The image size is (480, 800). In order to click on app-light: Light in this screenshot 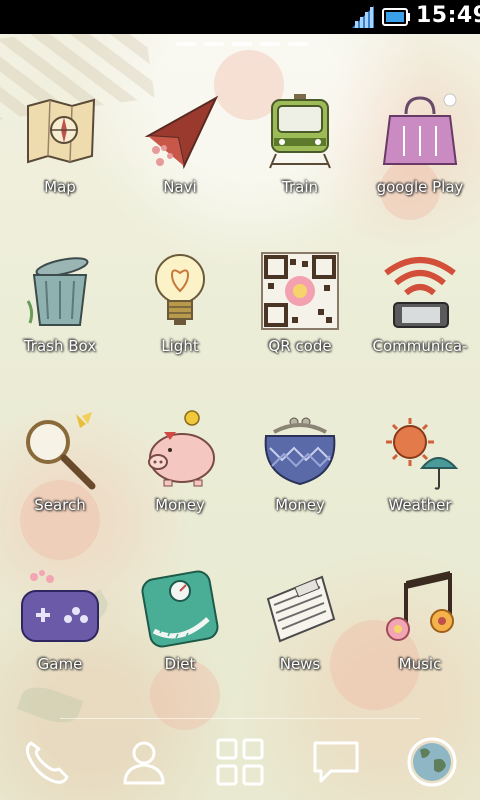, I will do `click(180, 316)`.